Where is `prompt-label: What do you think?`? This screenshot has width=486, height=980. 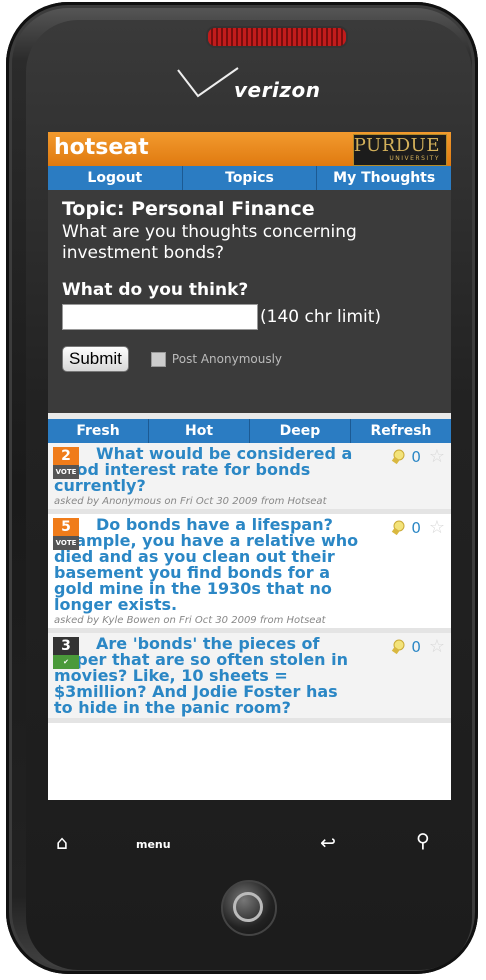
prompt-label: What do you think? is located at coordinates (155, 290).